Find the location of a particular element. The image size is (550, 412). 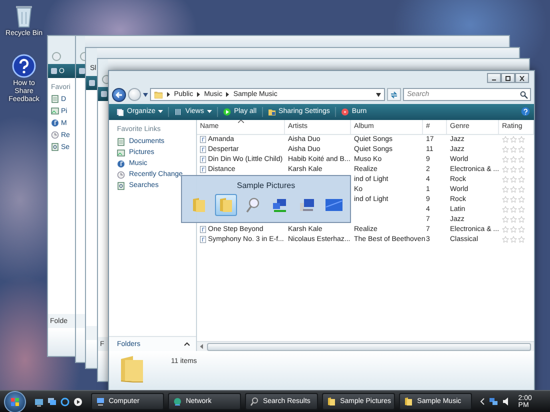

recycle-bin-icon is located at coordinates (24, 16).